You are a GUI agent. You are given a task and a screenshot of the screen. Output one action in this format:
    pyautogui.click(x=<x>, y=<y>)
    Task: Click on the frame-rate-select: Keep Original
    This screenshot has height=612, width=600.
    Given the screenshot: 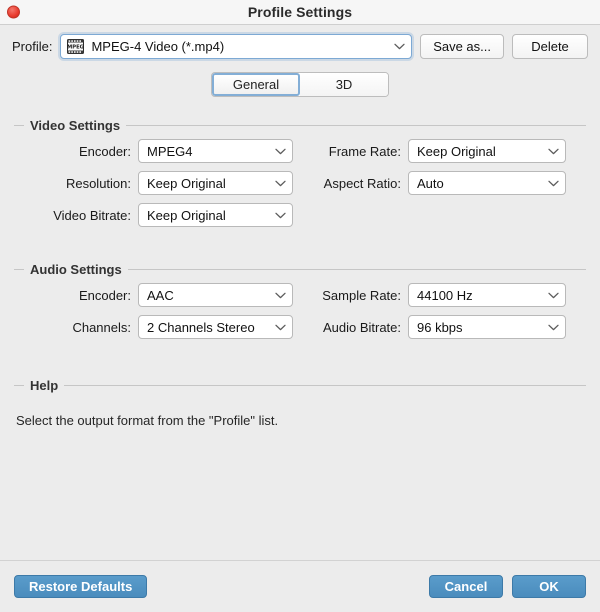 What is the action you would take?
    pyautogui.click(x=487, y=151)
    